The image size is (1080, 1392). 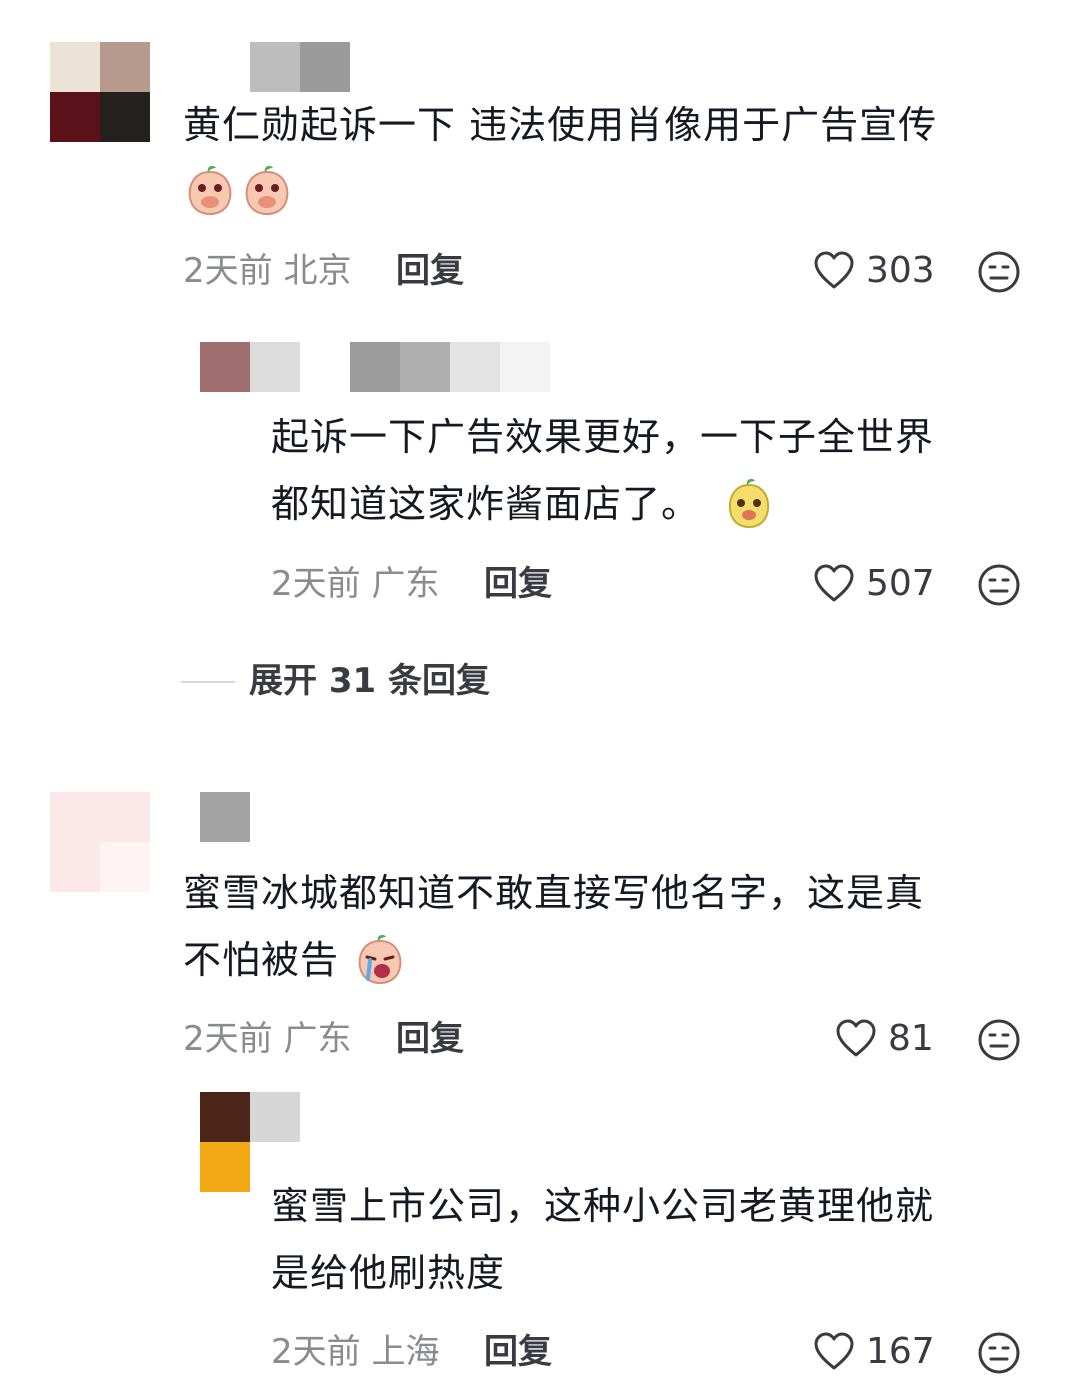 What do you see at coordinates (369, 681) in the screenshot?
I see `expand-replies-label: 展开 31 条回复` at bounding box center [369, 681].